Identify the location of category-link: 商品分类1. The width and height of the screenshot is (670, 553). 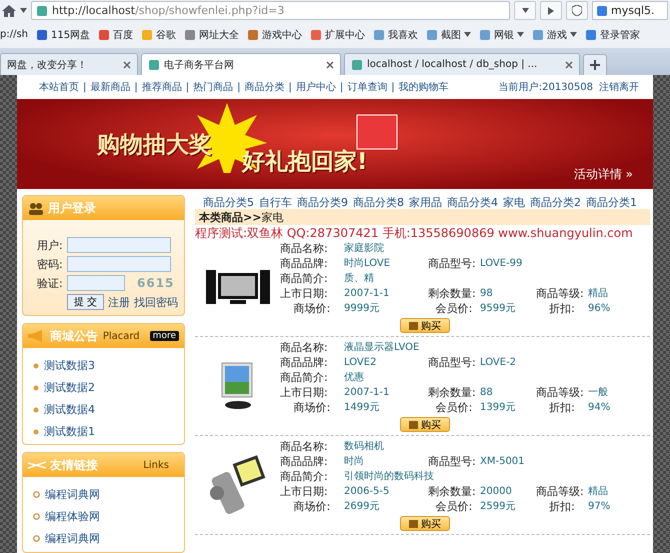
(611, 202).